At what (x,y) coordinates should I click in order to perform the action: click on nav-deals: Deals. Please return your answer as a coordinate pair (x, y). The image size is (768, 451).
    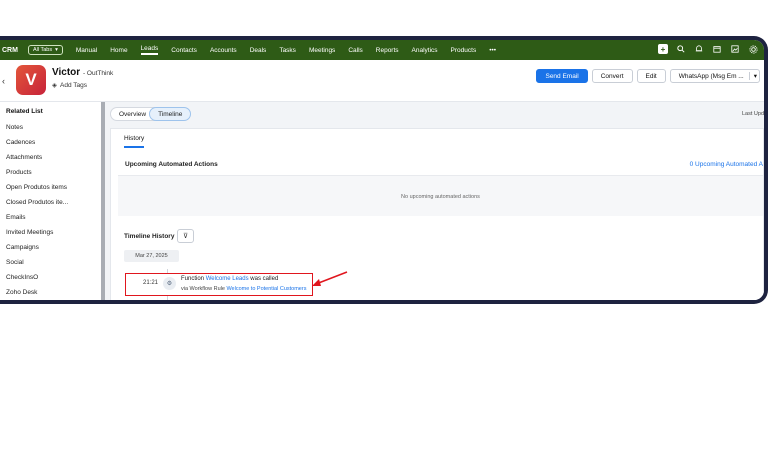
    Looking at the image, I should click on (258, 50).